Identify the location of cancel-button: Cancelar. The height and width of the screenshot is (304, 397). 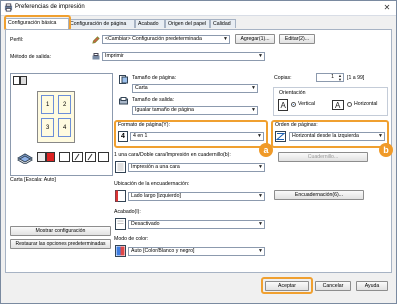
(333, 286).